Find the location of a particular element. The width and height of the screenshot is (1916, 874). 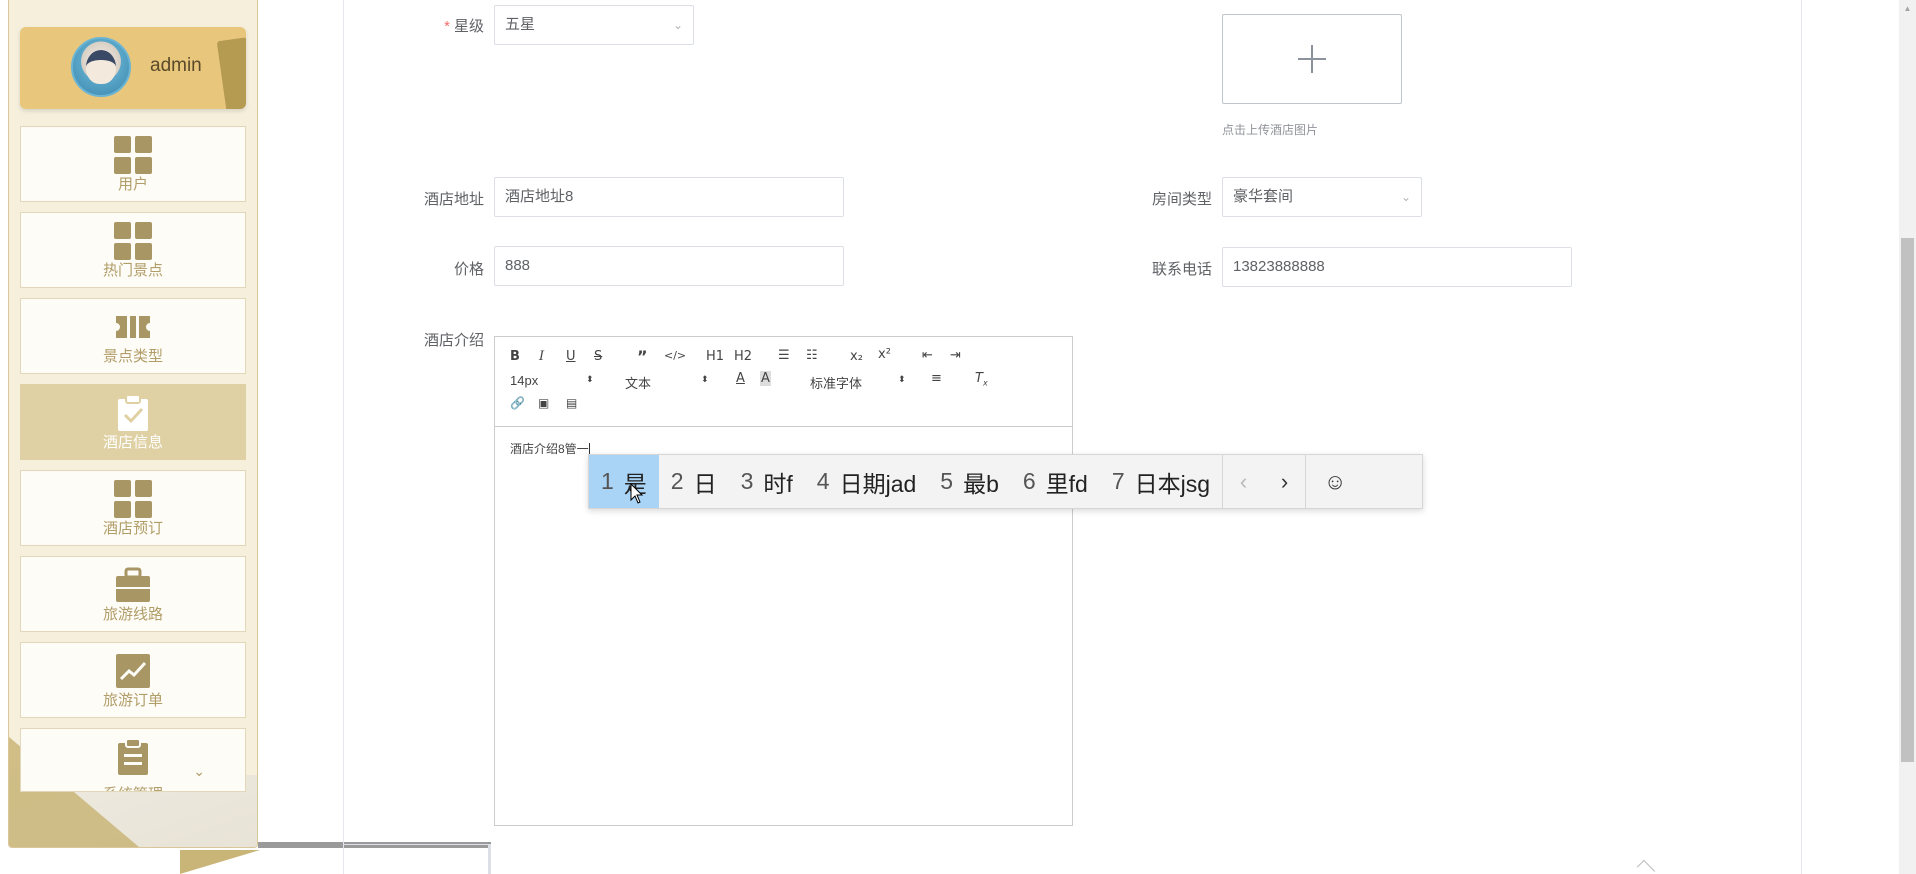

h1-button: H1 is located at coordinates (715, 356).